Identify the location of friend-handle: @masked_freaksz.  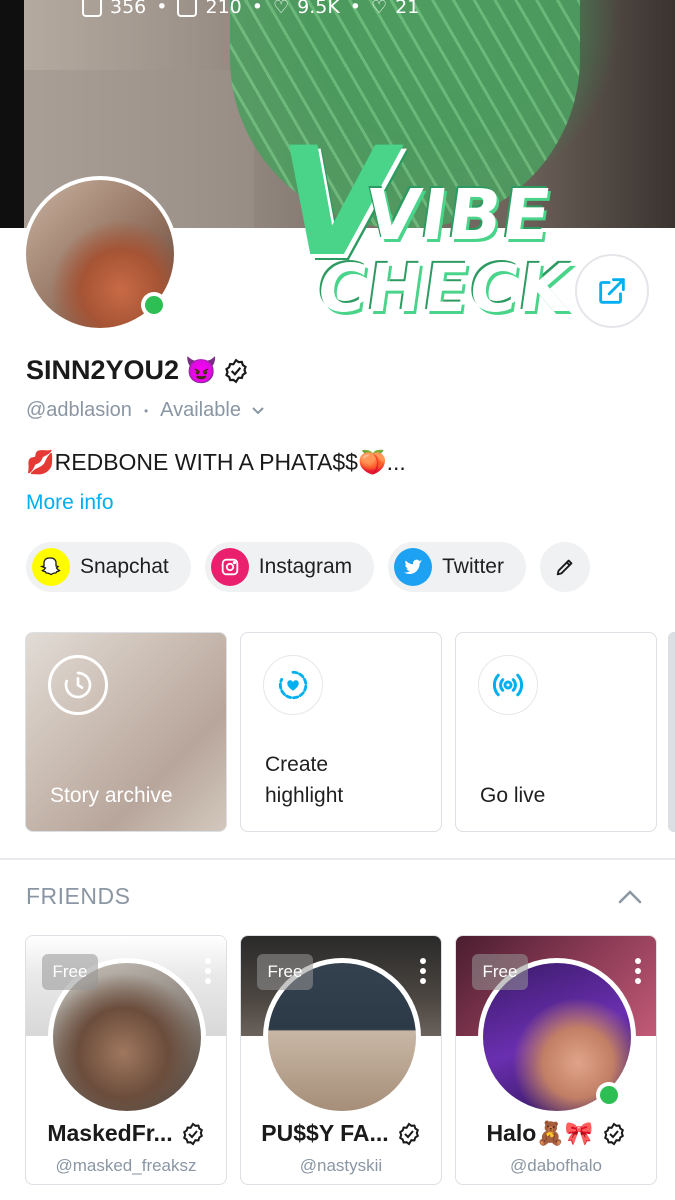
(126, 1165).